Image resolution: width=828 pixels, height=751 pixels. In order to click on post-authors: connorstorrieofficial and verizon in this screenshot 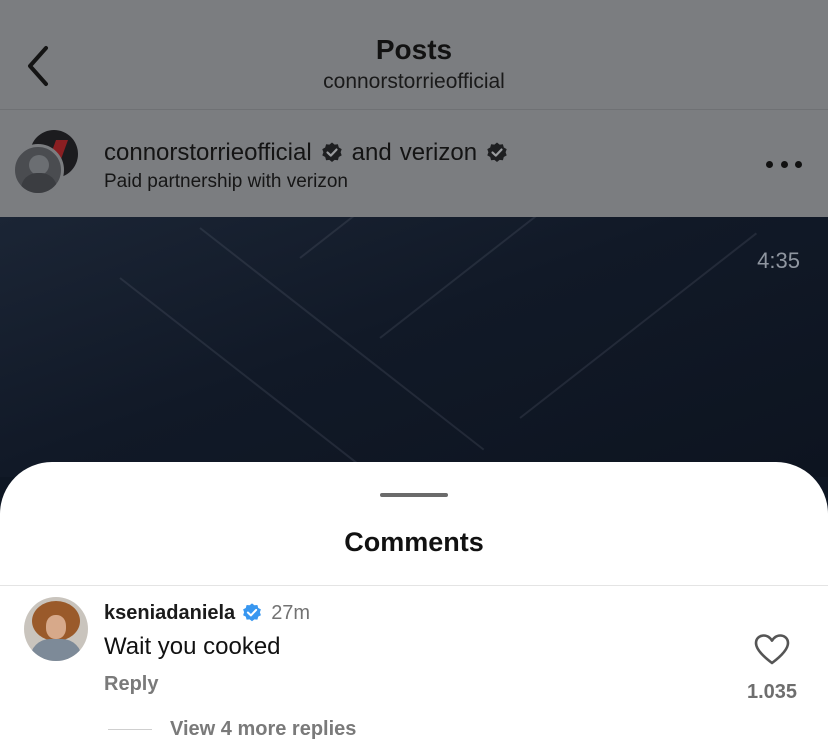, I will do `click(306, 153)`.